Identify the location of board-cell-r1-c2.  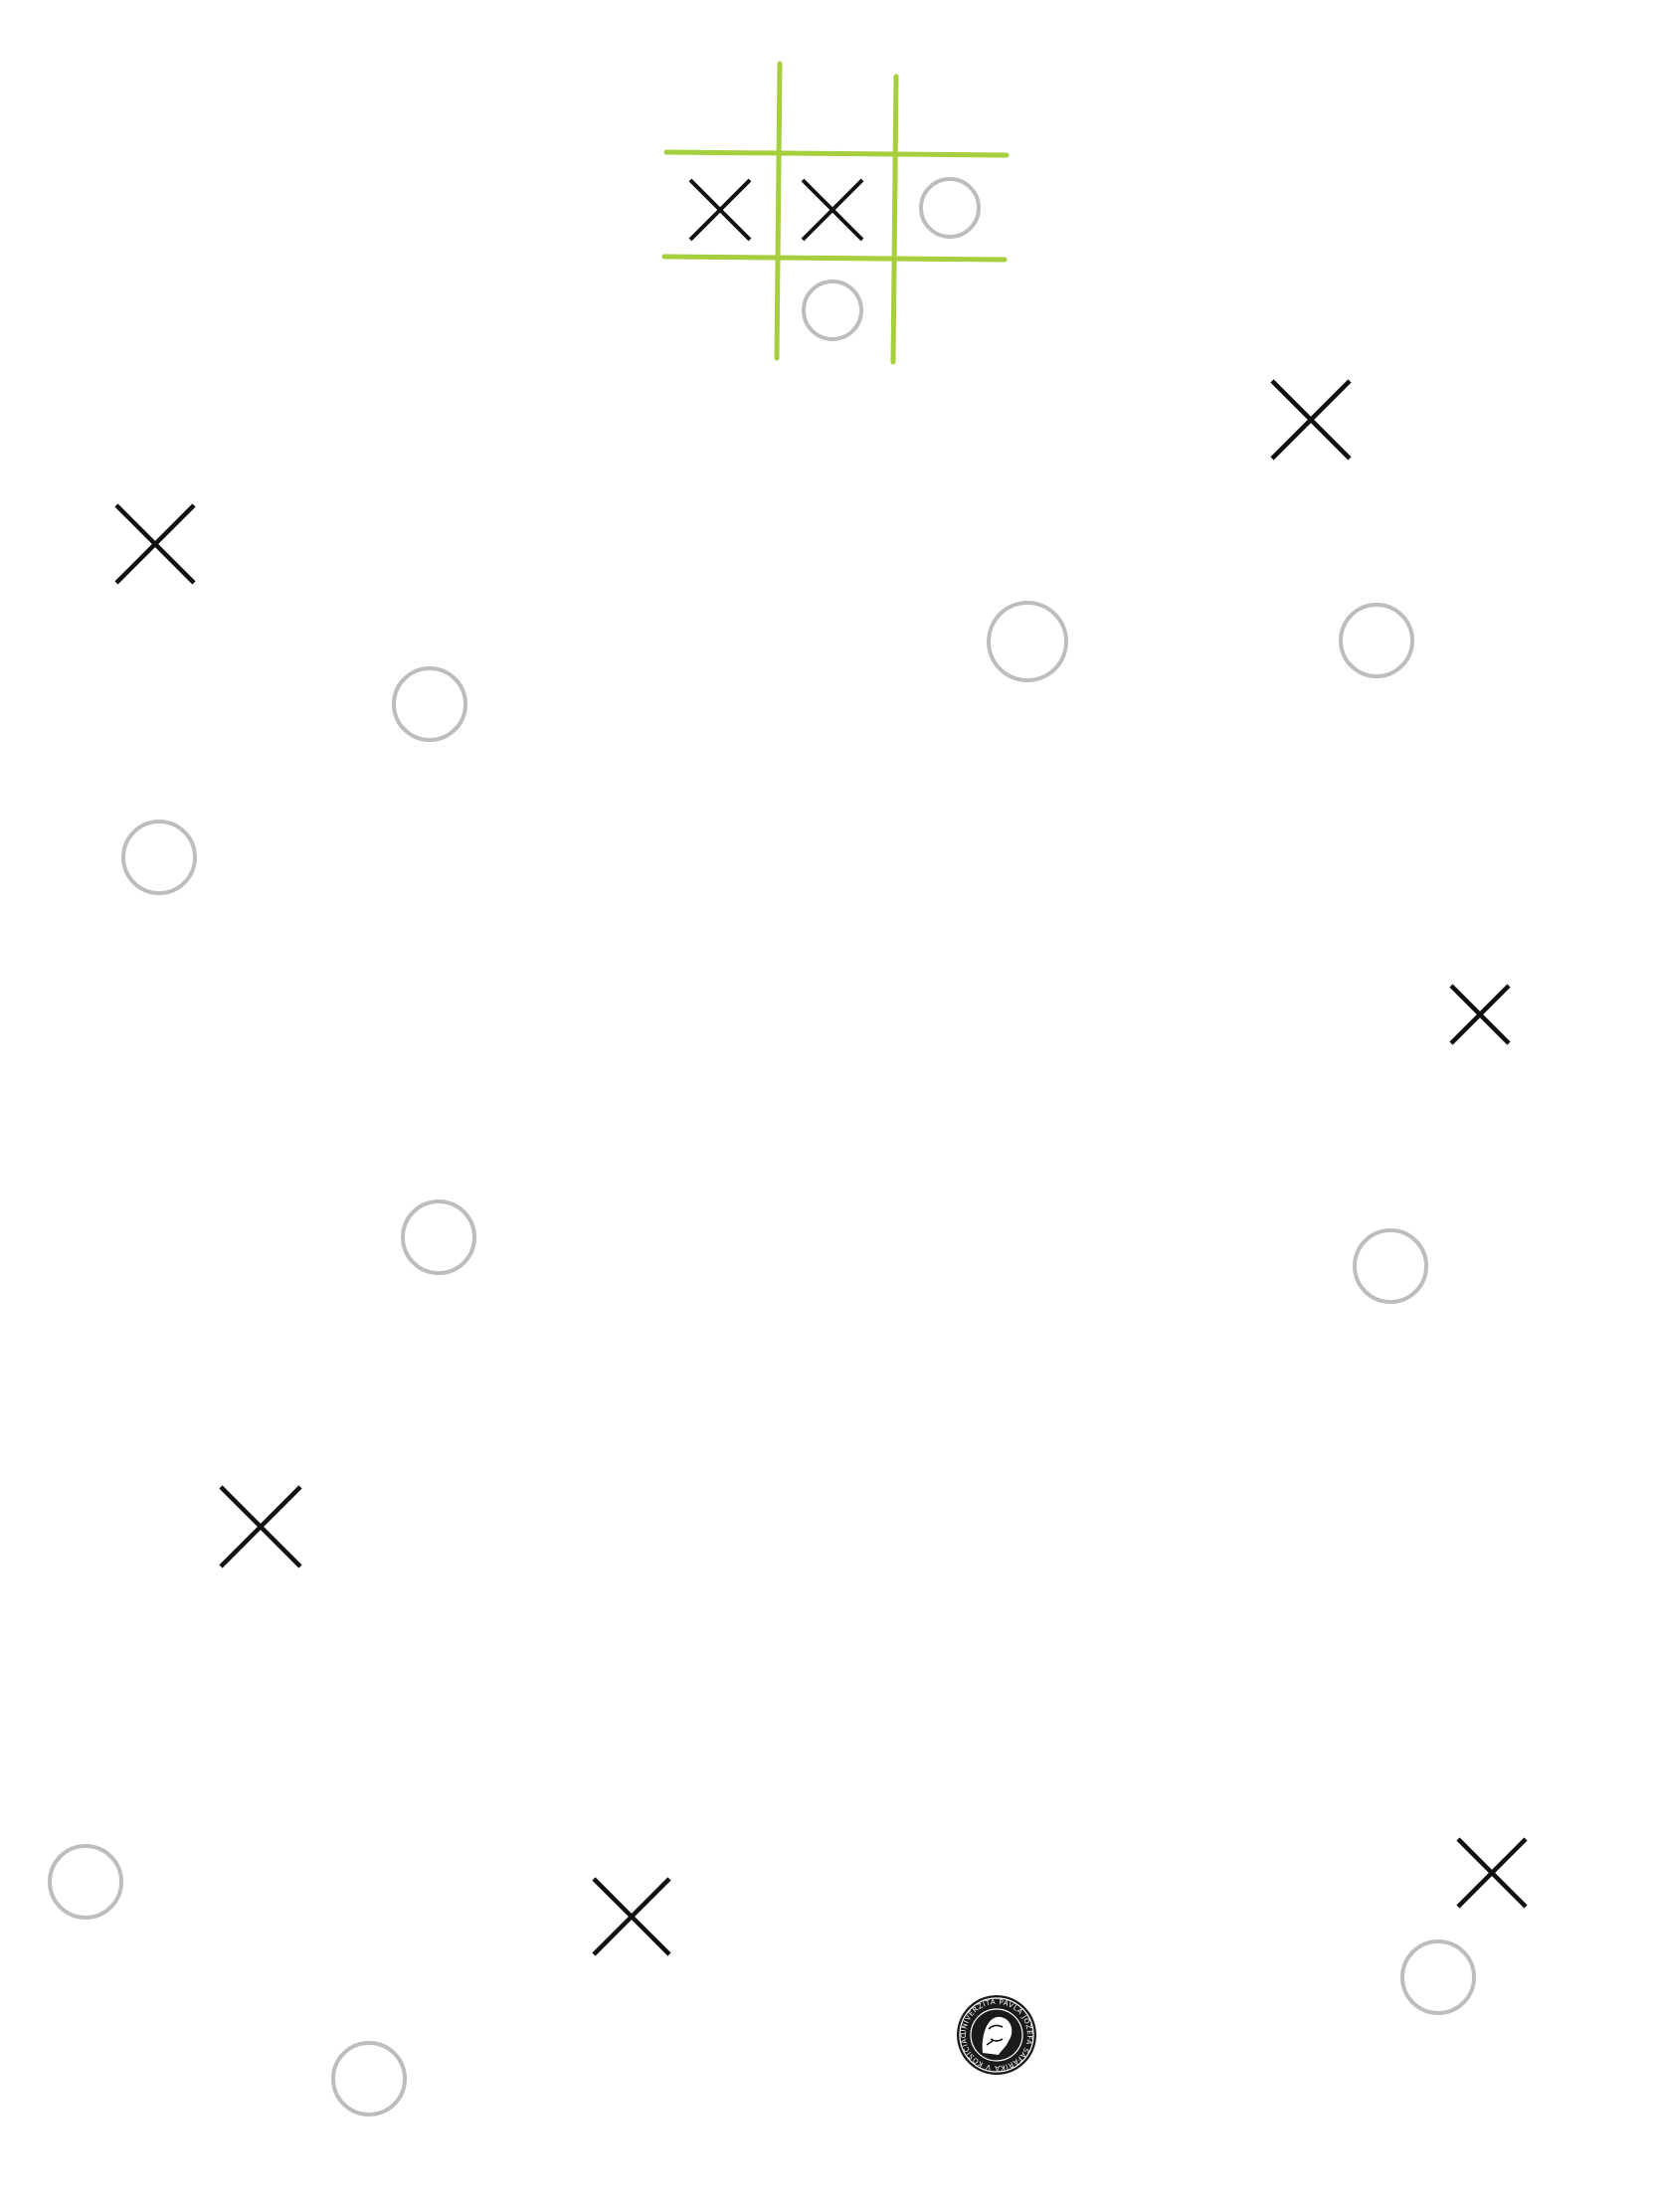
(950, 312).